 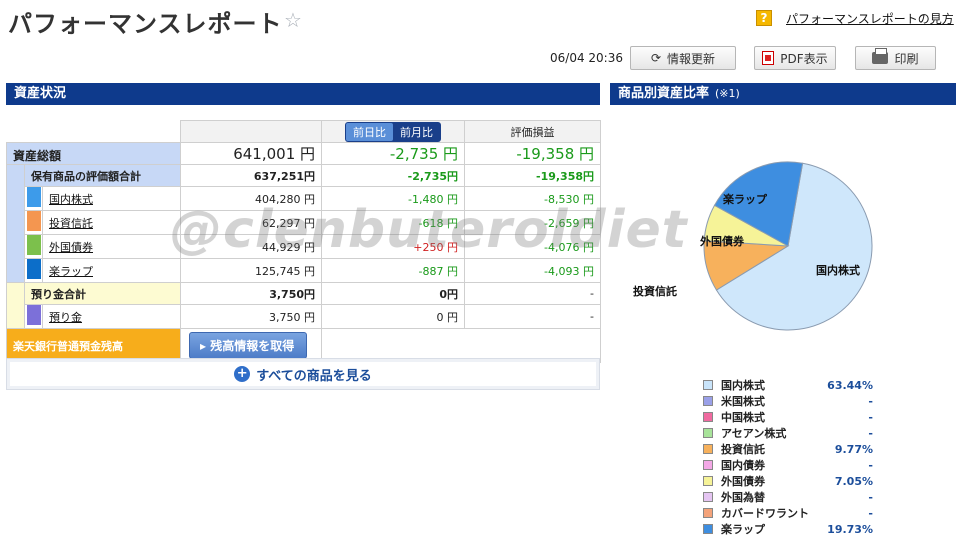 I want to click on see-all-button: + すべての商品を見る, so click(x=303, y=374).